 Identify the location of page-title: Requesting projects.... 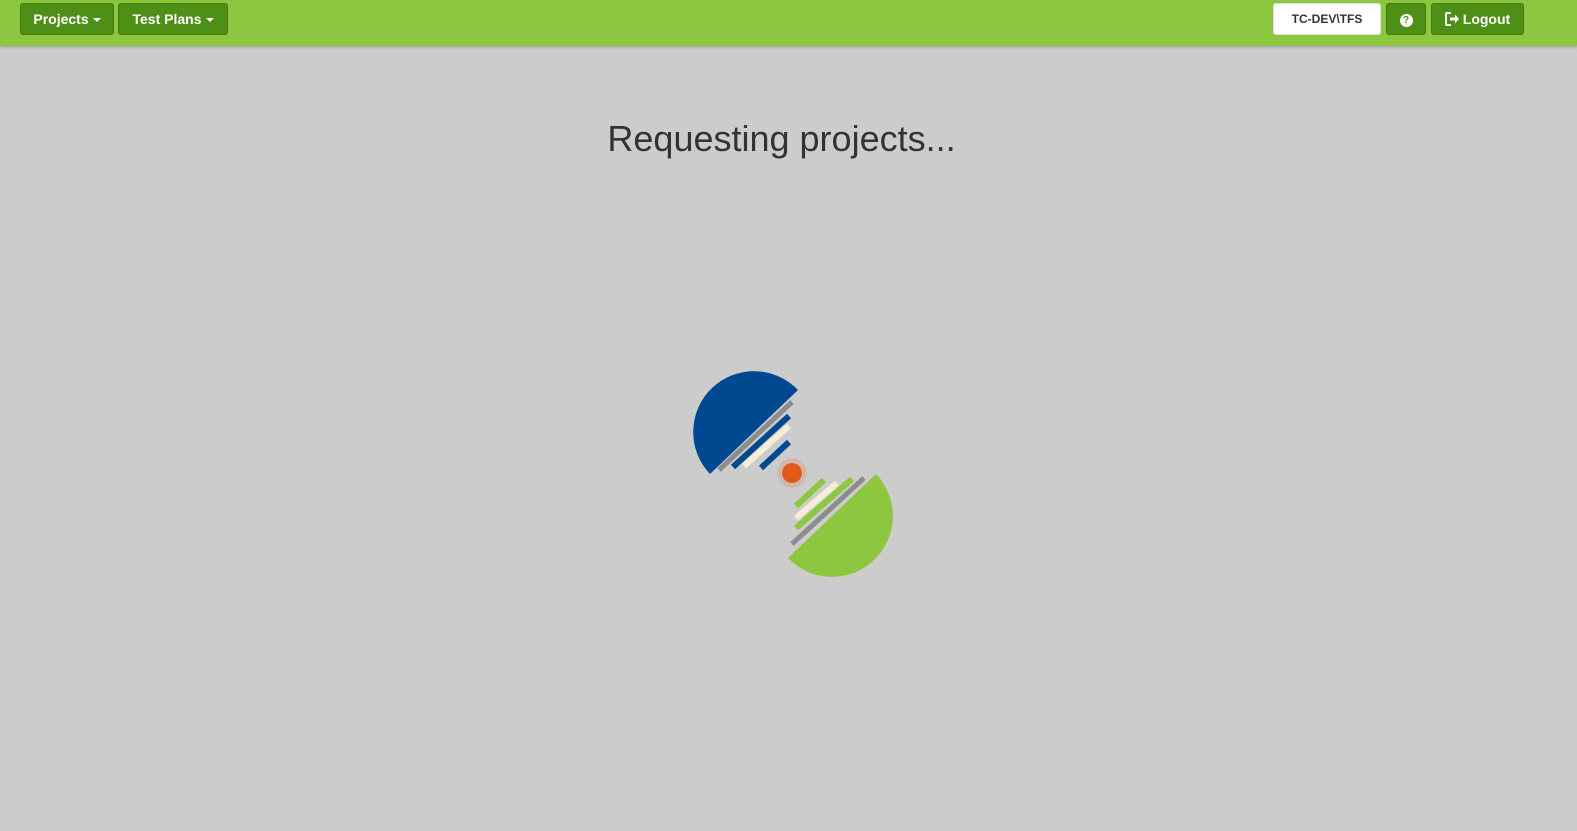
(781, 138).